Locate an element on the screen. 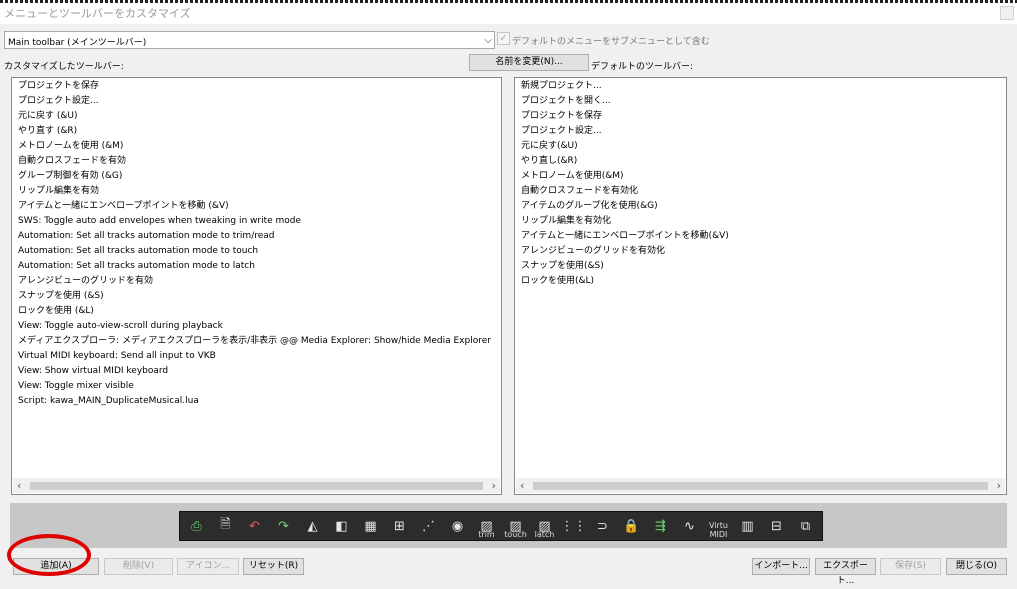 The height and width of the screenshot is (589, 1017). auto-crossfade-icon: ◧ is located at coordinates (341, 526).